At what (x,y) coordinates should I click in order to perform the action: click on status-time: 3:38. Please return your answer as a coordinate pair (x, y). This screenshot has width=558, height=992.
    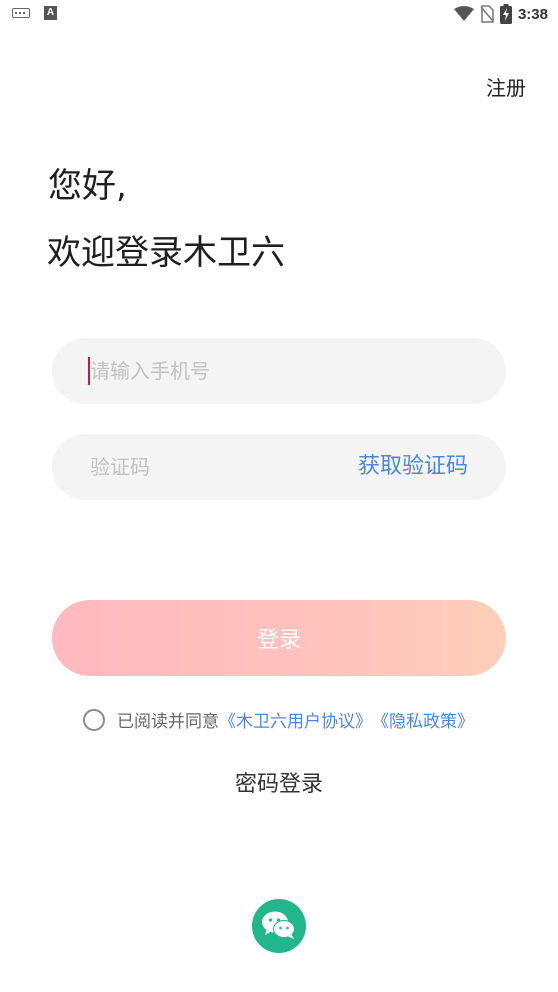
    Looking at the image, I should click on (532, 14).